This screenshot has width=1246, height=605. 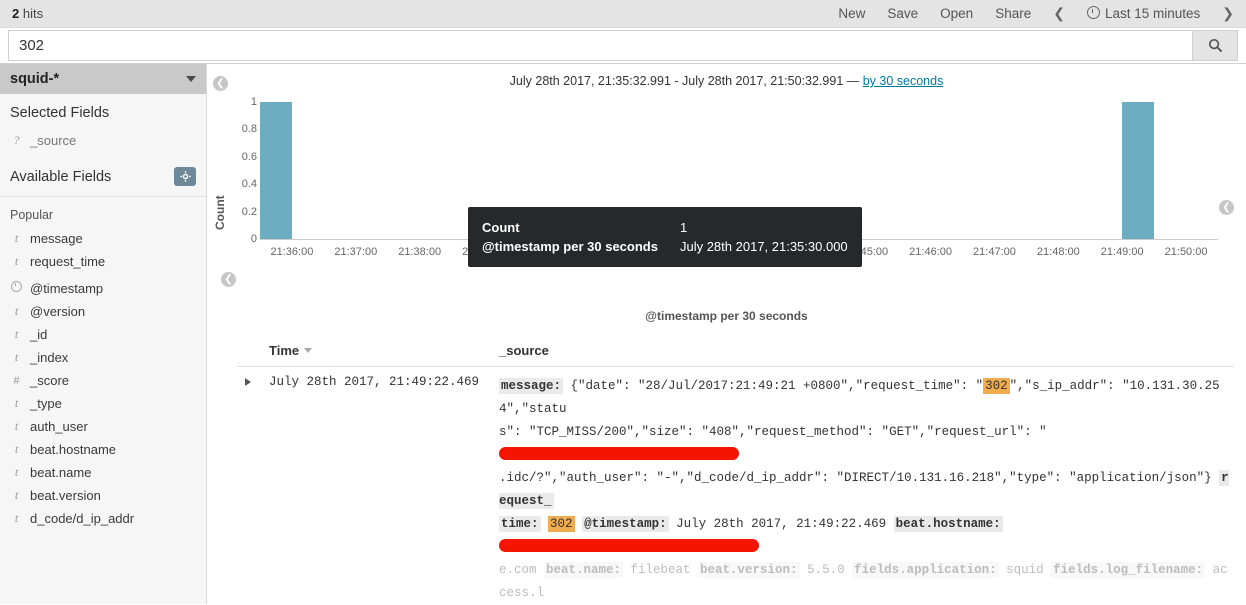 What do you see at coordinates (380, 352) in the screenshot?
I see `time-column-header: Time` at bounding box center [380, 352].